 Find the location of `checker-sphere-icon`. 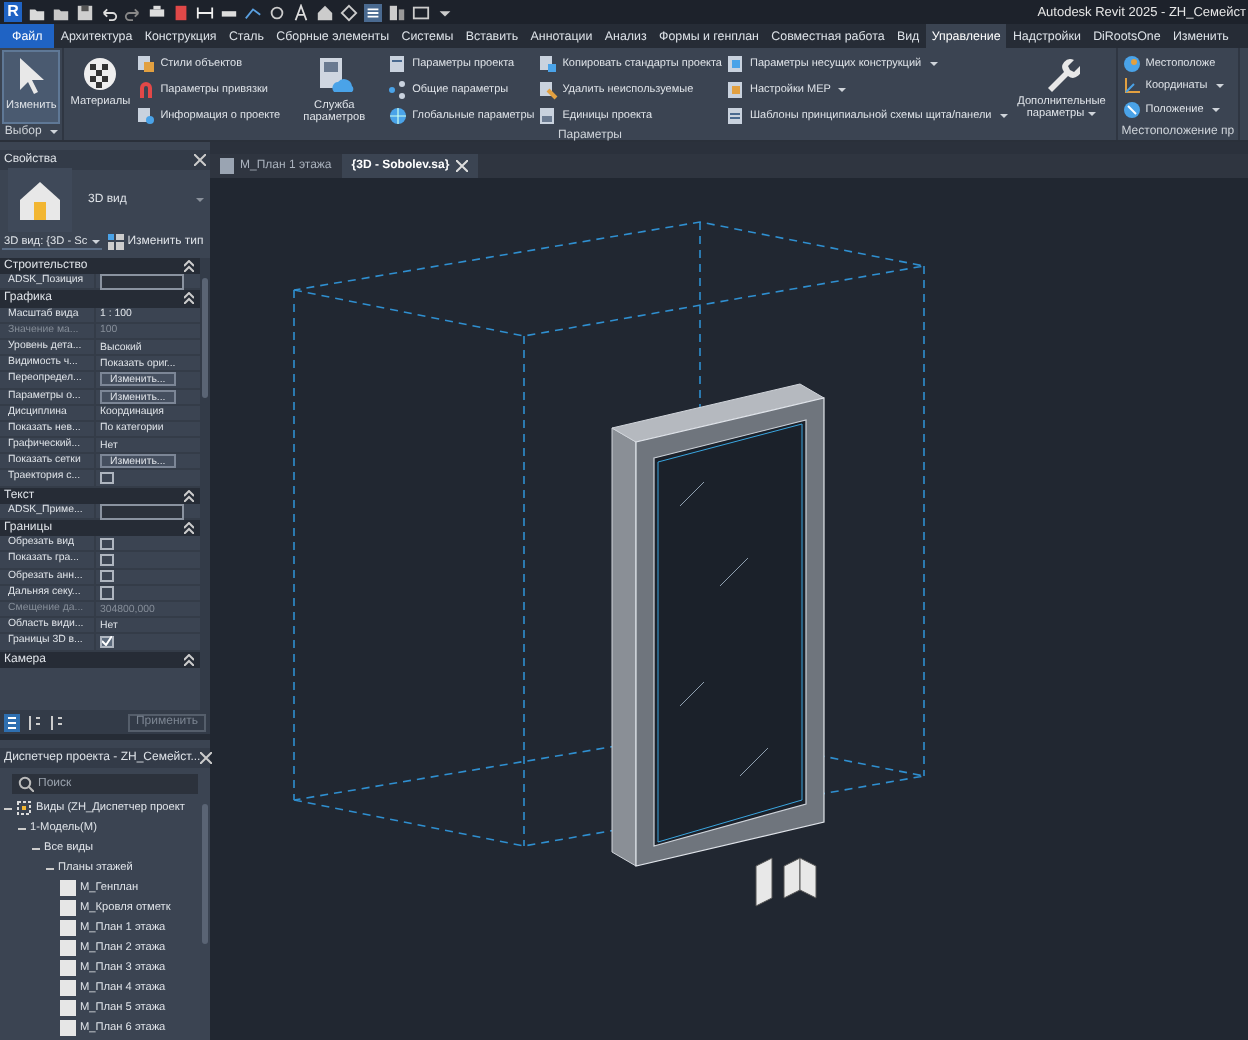

checker-sphere-icon is located at coordinates (100, 74).